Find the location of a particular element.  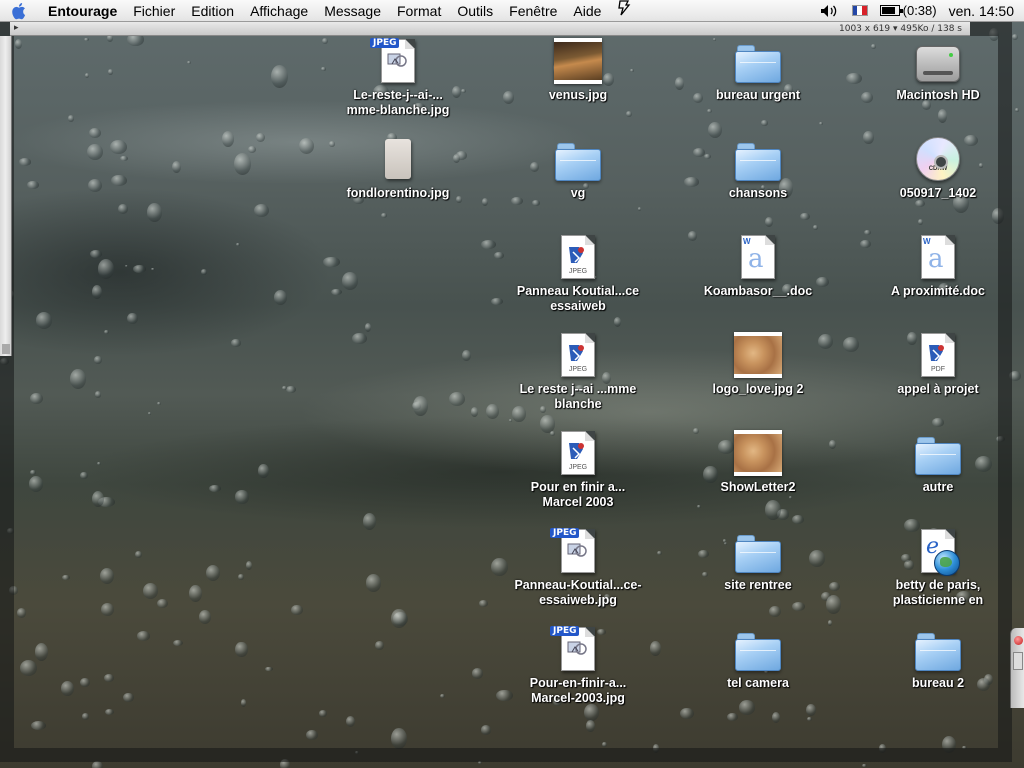

desktop-icon: ShowLetter2 is located at coordinates (758, 461).